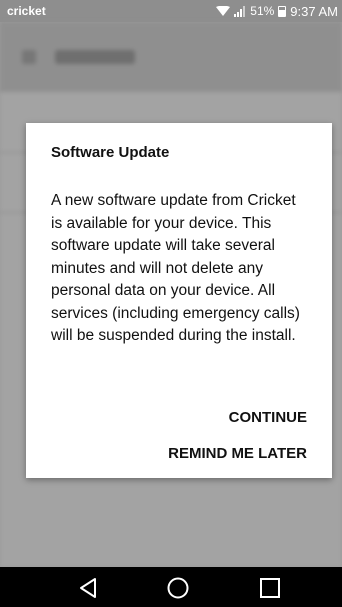 This screenshot has width=342, height=607. I want to click on recent-apps-button, so click(270, 588).